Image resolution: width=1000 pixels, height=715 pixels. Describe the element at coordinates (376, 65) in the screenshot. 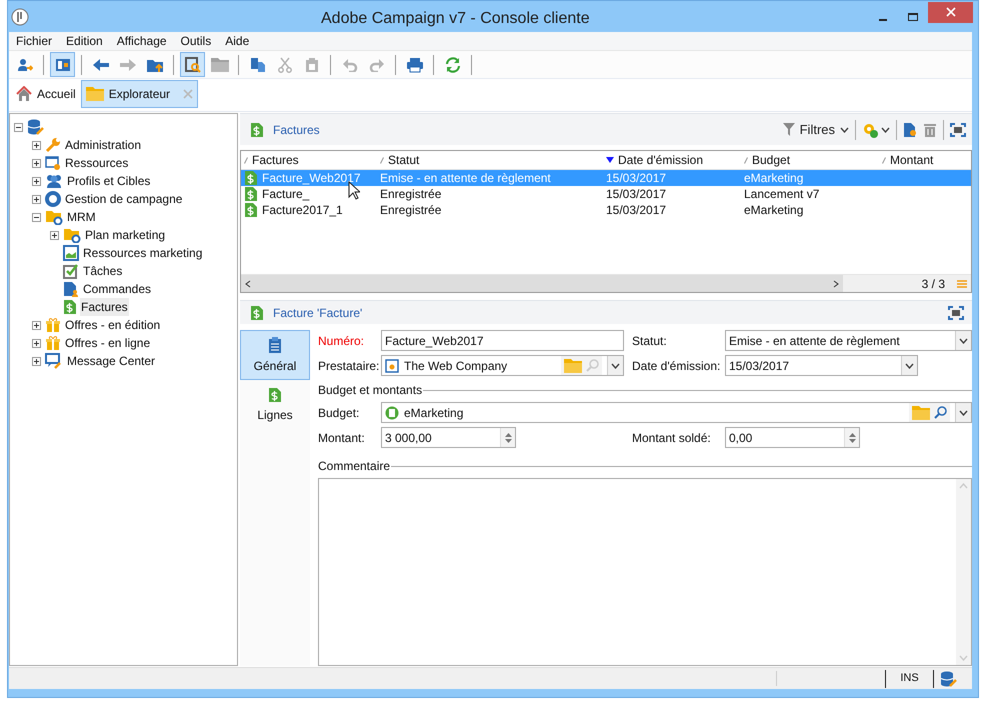

I see `redo-icon` at that location.